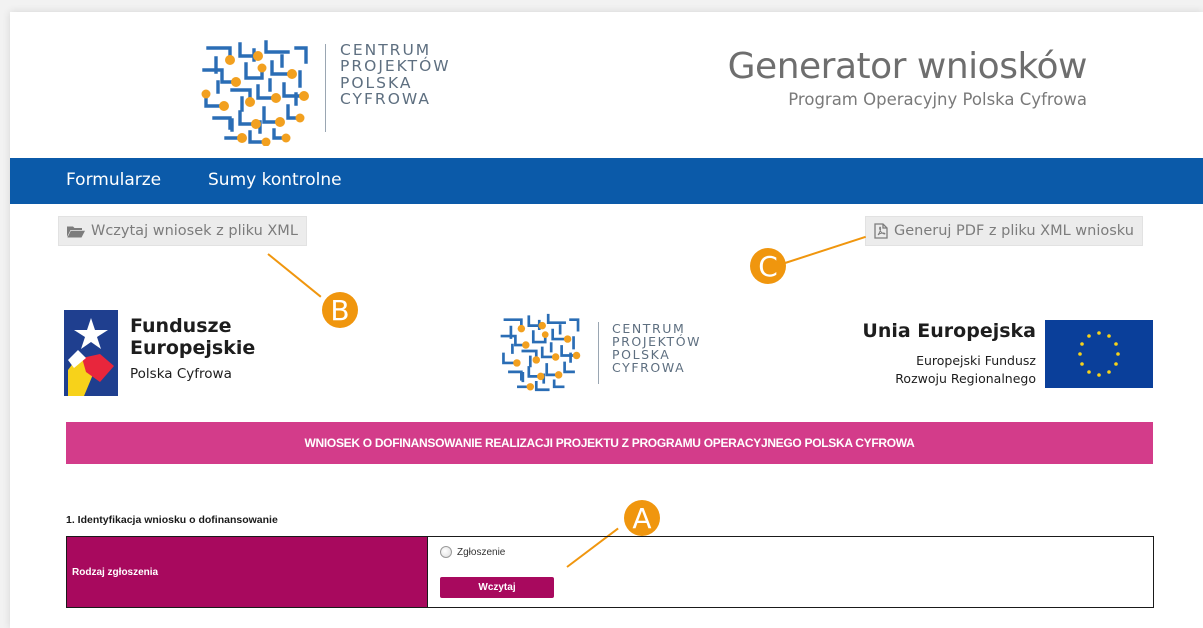 The image size is (1203, 628). What do you see at coordinates (937, 99) in the screenshot?
I see `app-subtitle: Program Operacyjny Polska Cyfrowa` at bounding box center [937, 99].